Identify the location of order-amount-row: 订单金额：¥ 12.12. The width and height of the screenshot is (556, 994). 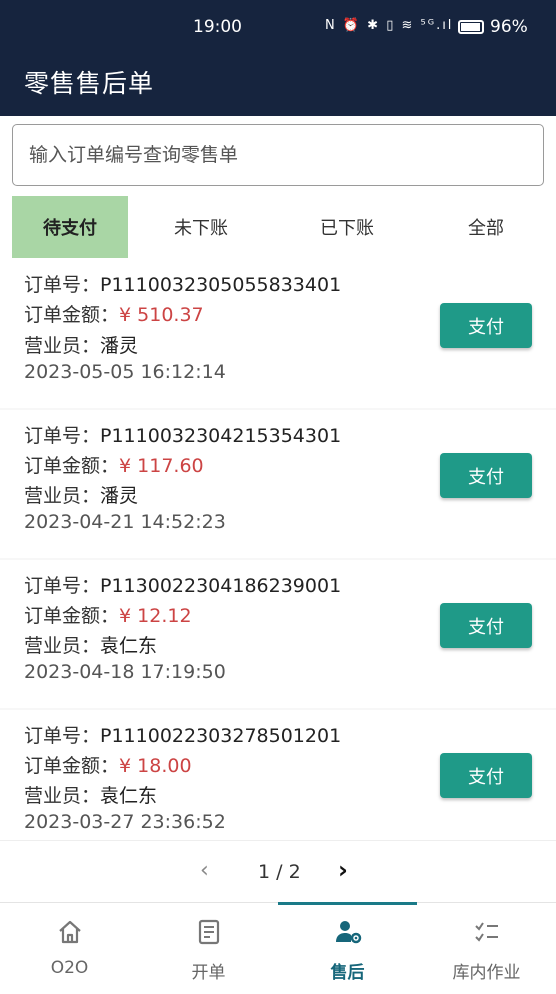
(108, 614).